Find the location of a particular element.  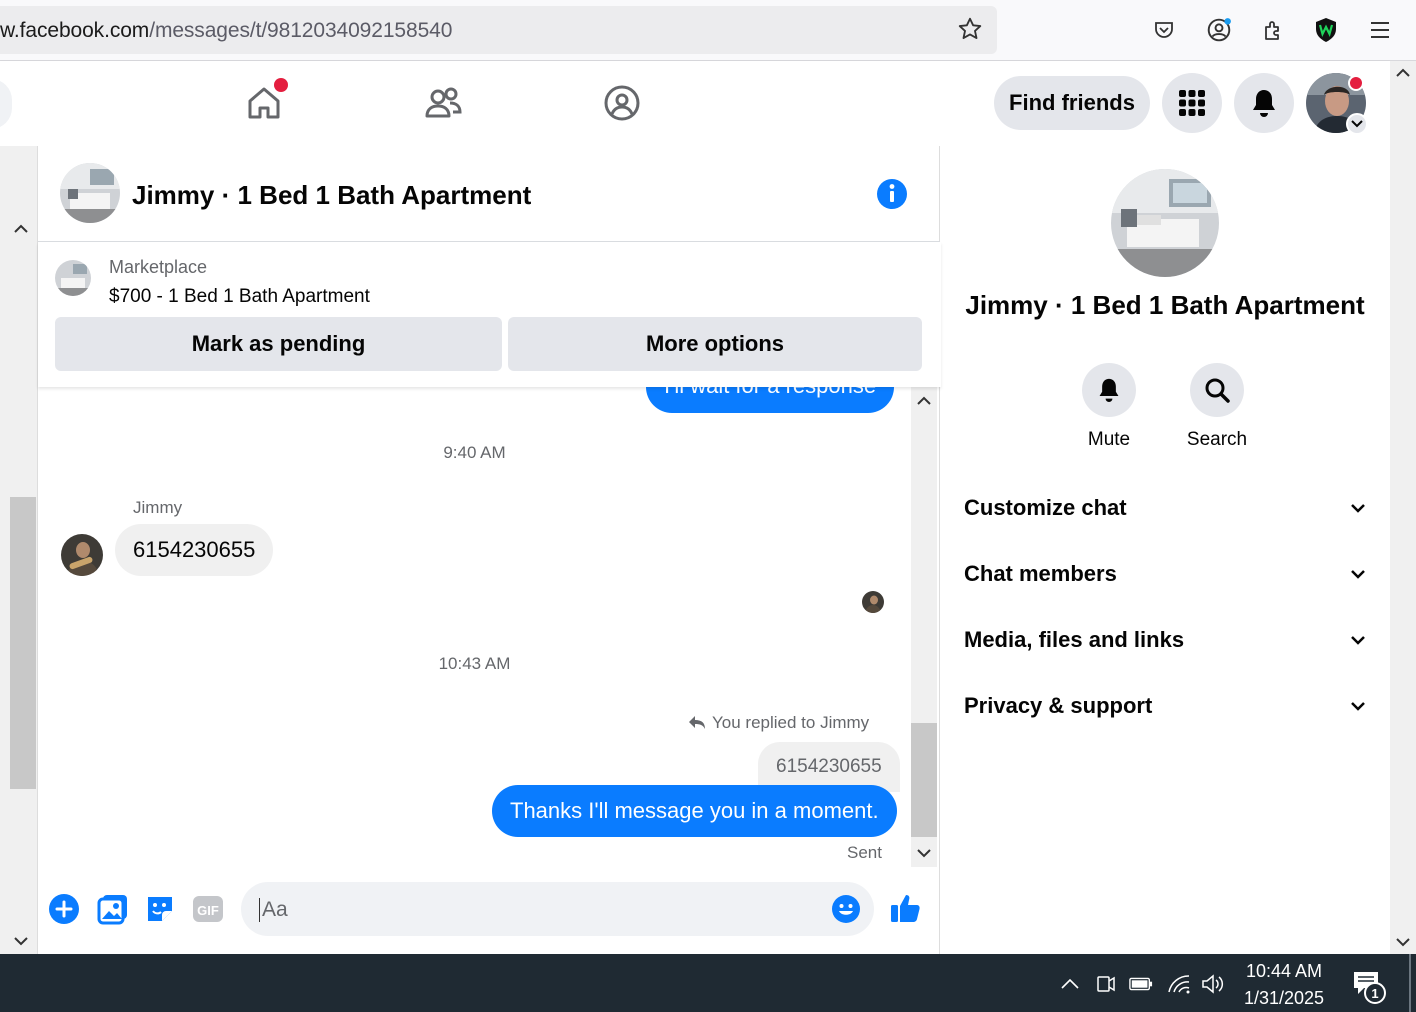

message-status: Sent is located at coordinates (864, 852).